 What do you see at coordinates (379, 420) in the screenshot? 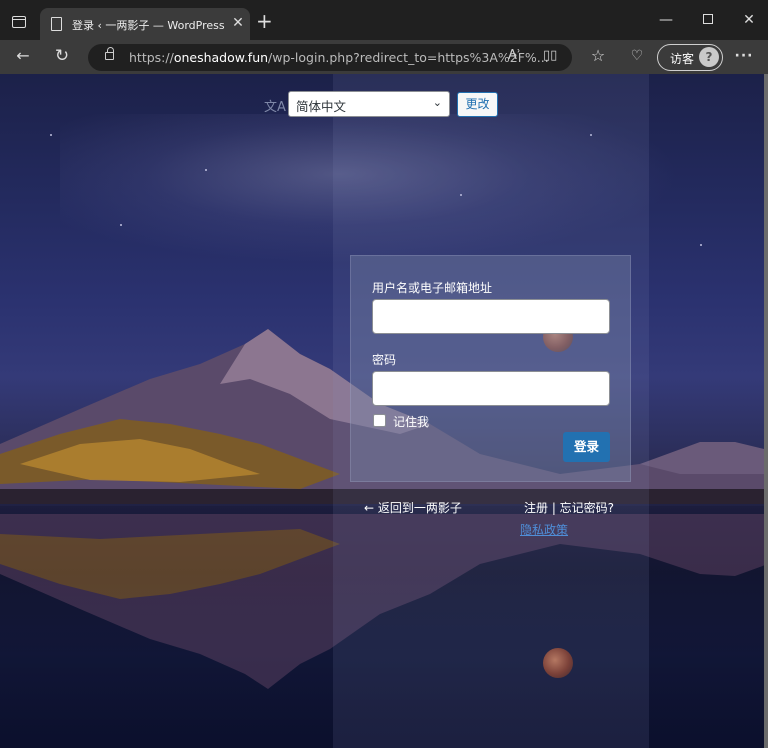
I see `remember-me-checkbox` at bounding box center [379, 420].